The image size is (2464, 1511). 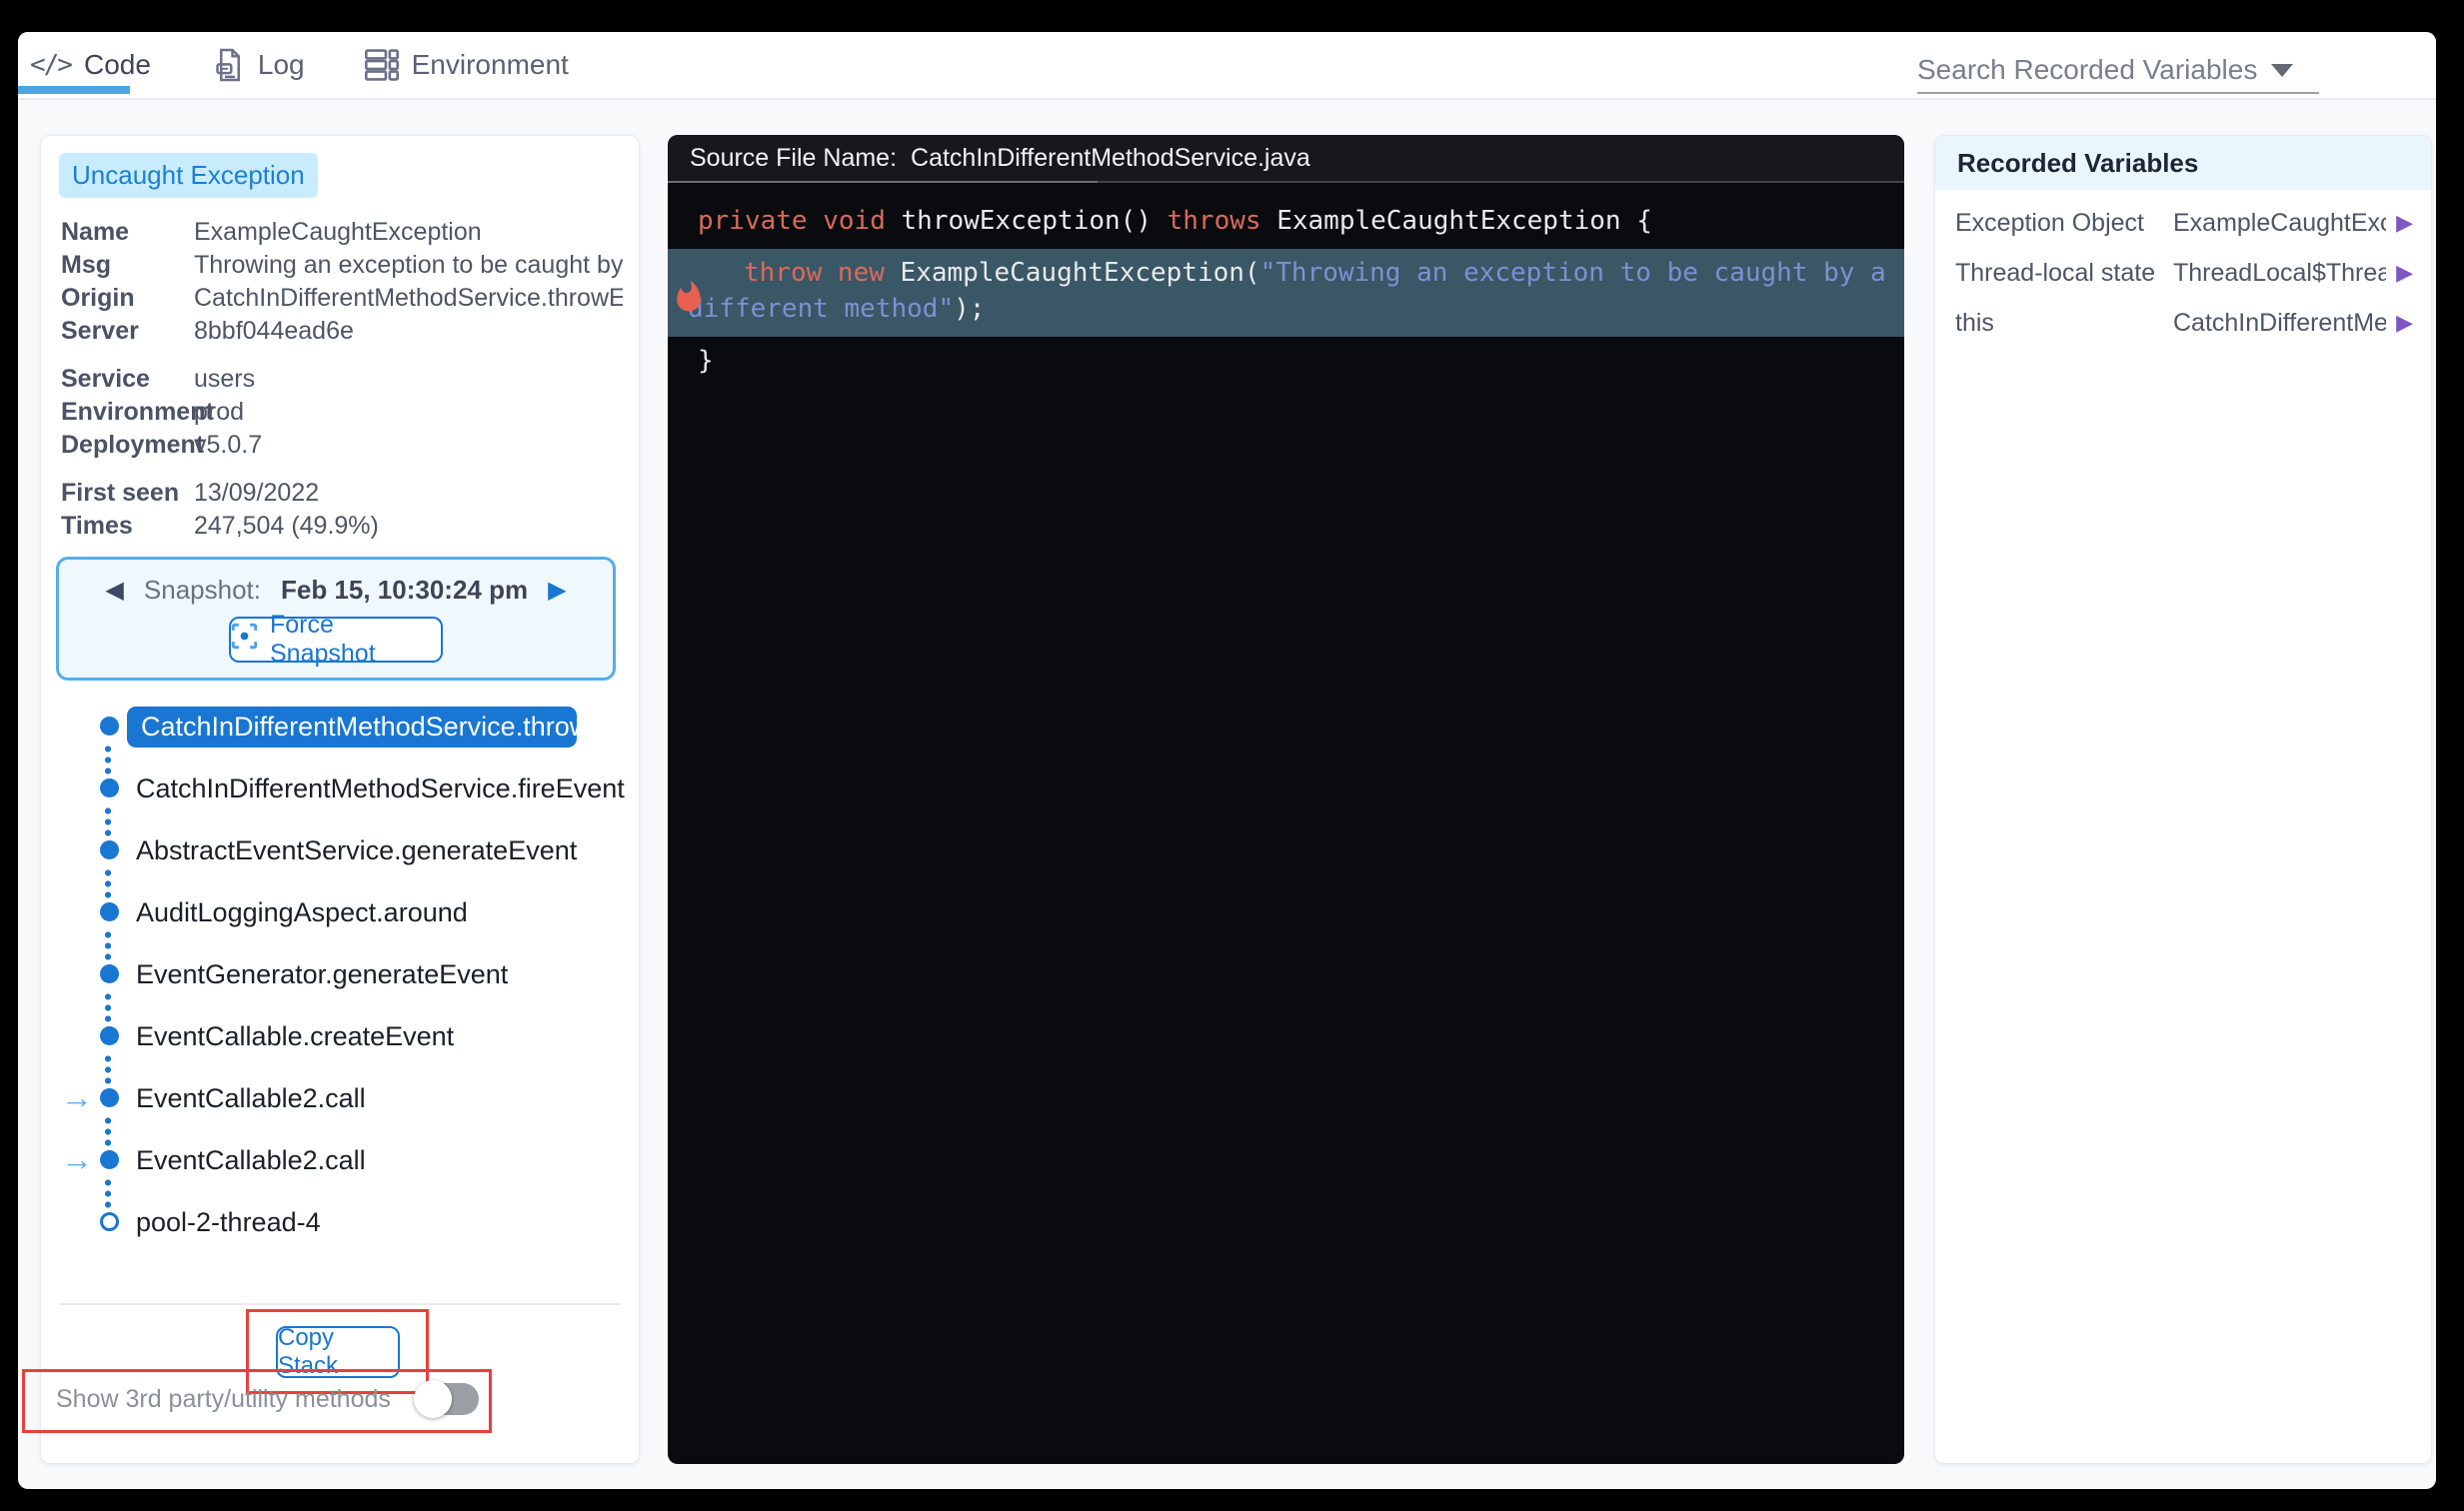 I want to click on source-file-label: Source File Name:, so click(x=794, y=157).